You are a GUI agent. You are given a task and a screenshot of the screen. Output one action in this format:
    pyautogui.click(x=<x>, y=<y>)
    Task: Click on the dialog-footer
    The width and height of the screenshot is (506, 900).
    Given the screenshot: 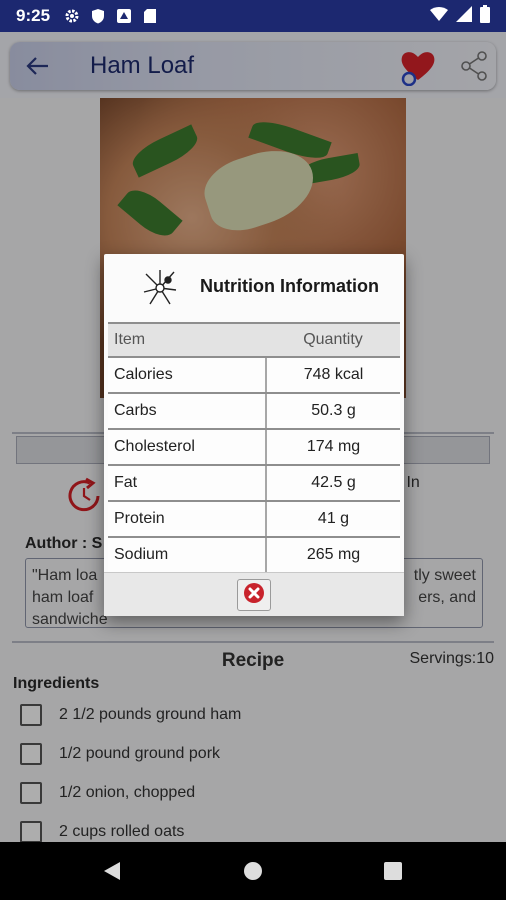 What is the action you would take?
    pyautogui.click(x=254, y=594)
    